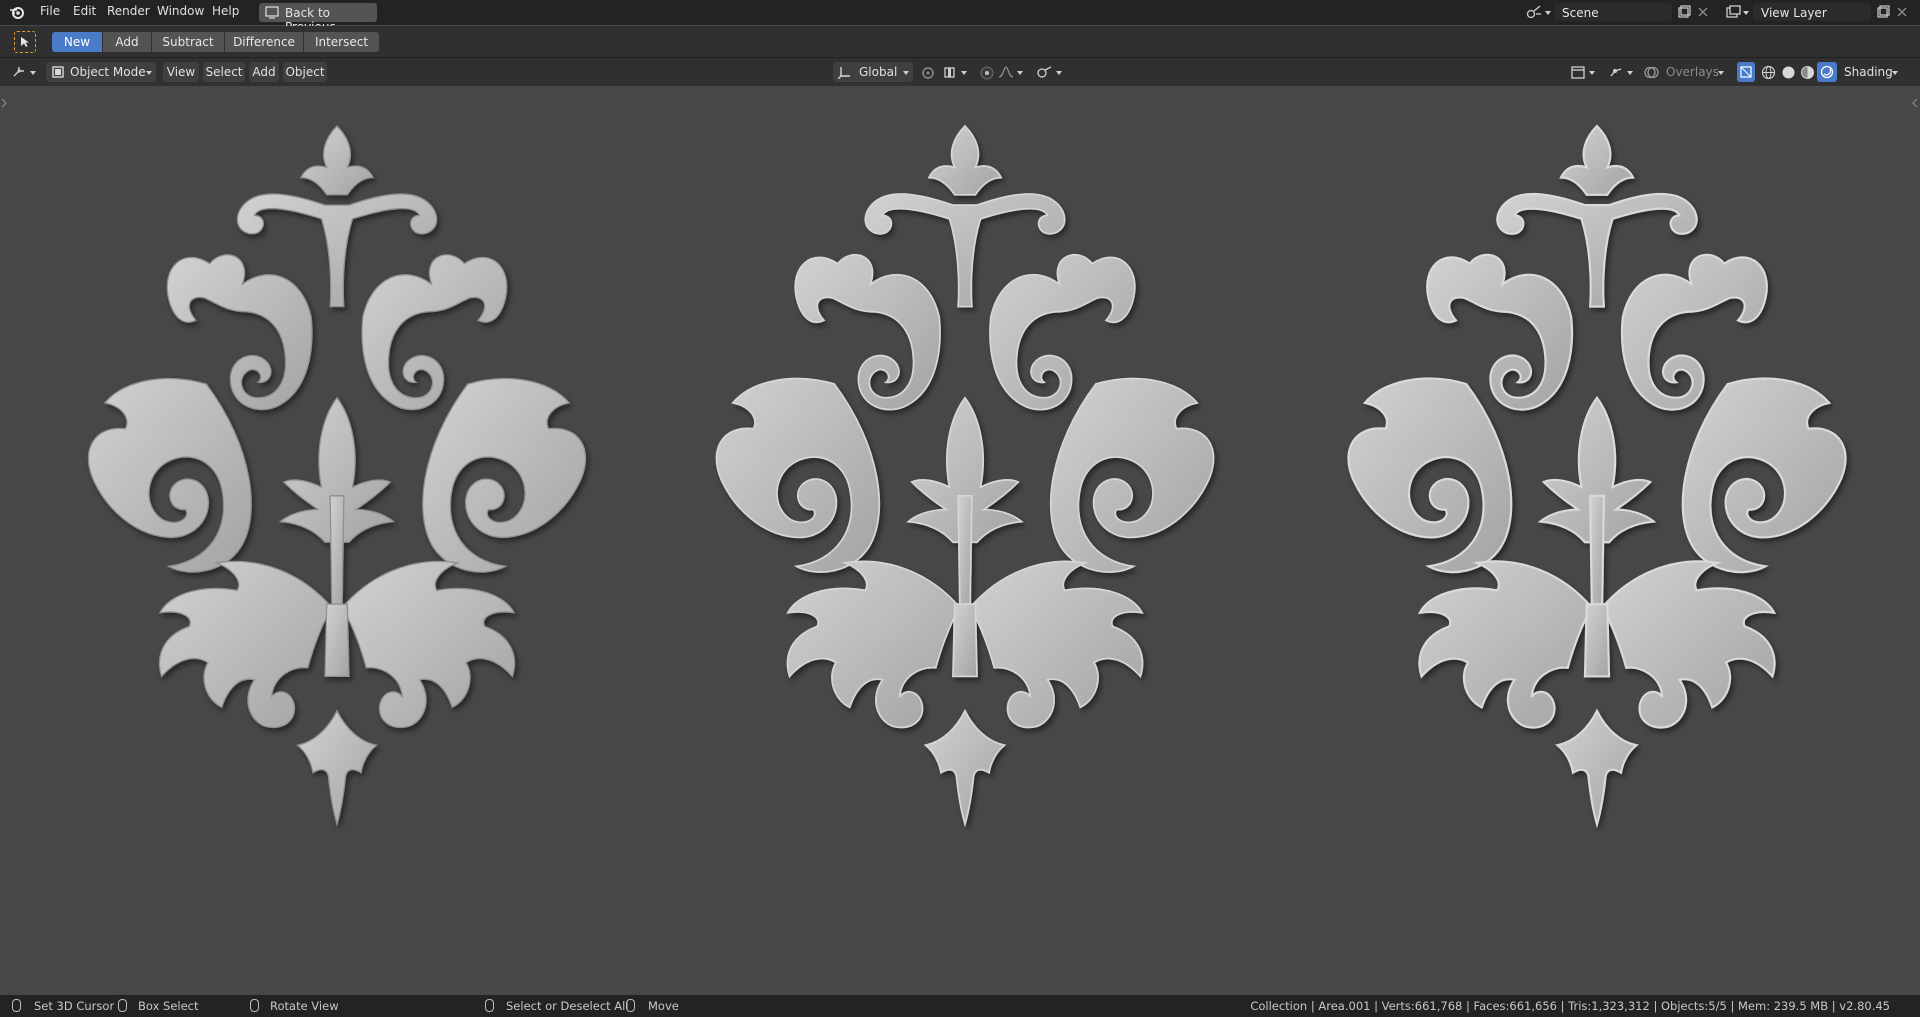 This screenshot has width=1920, height=1017. Describe the element at coordinates (108, 72) in the screenshot. I see `mode-label: Object Mode` at that location.